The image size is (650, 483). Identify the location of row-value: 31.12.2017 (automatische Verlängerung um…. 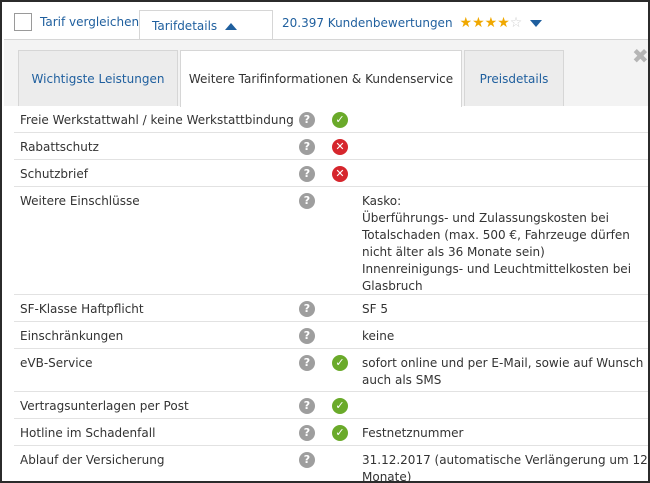
(505, 468).